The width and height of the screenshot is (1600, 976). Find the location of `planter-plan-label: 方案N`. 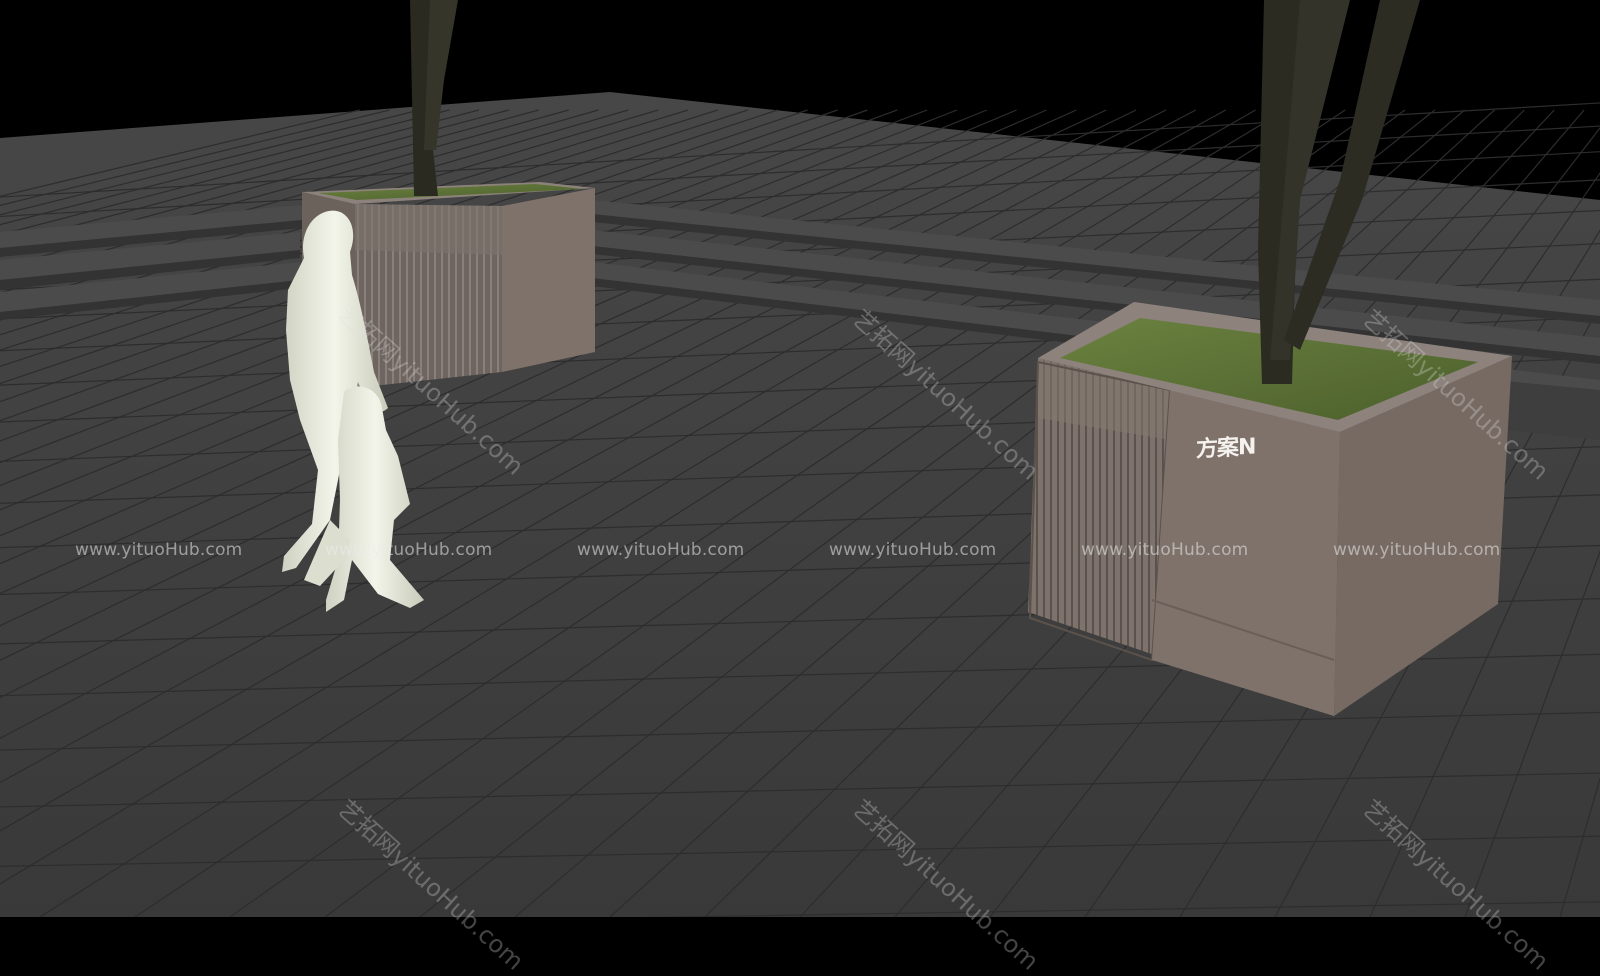

planter-plan-label: 方案N is located at coordinates (1226, 448).